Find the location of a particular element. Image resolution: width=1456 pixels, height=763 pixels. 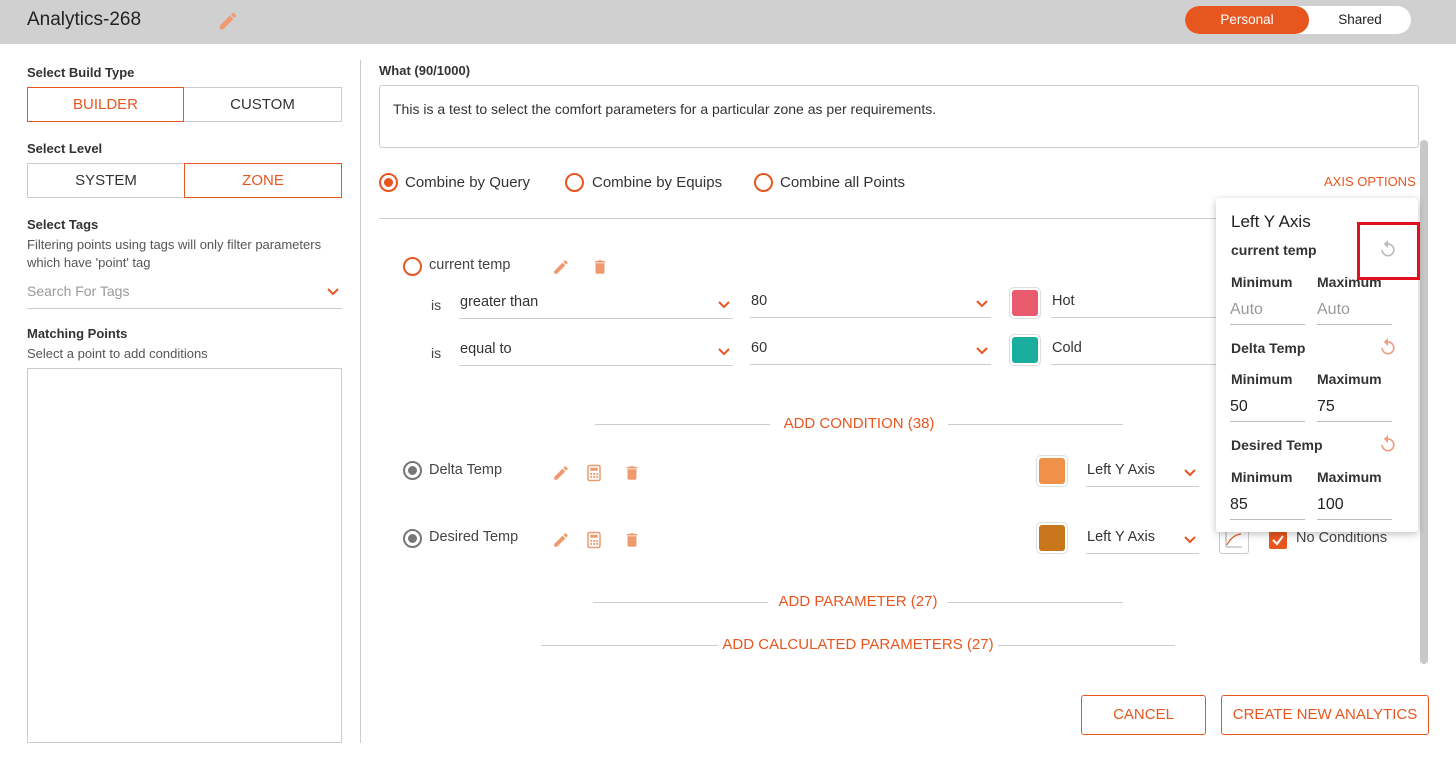

delta-temp-max-input: 75 is located at coordinates (1354, 409).